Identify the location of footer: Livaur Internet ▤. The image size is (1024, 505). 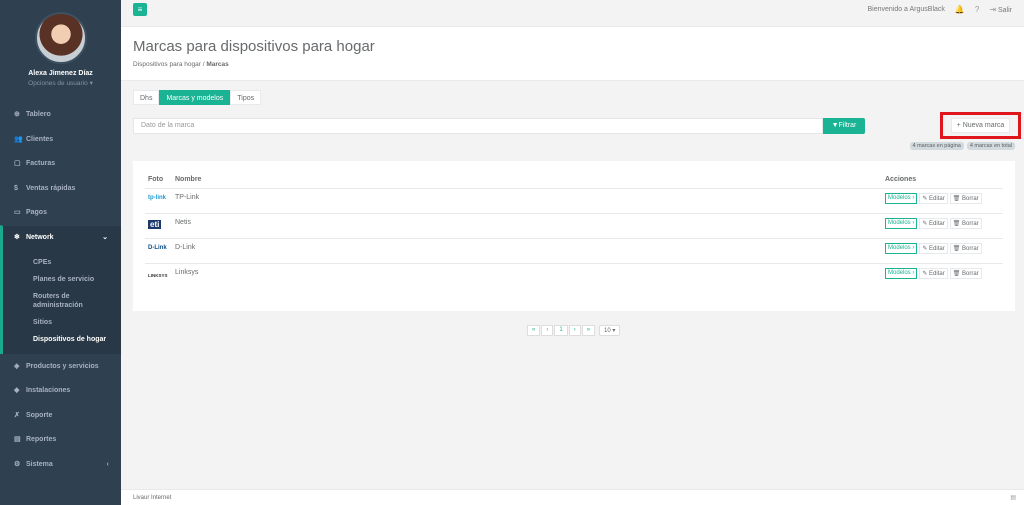
(572, 497).